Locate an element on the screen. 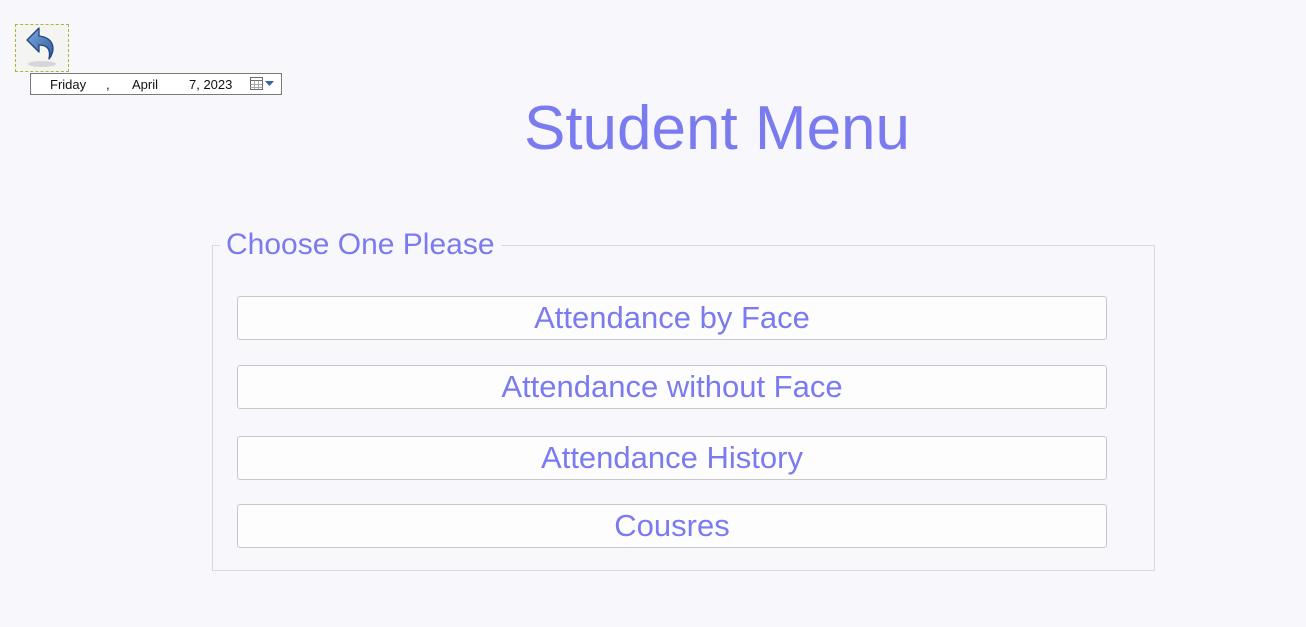  attendance-history-button: Attendance History is located at coordinates (672, 458).